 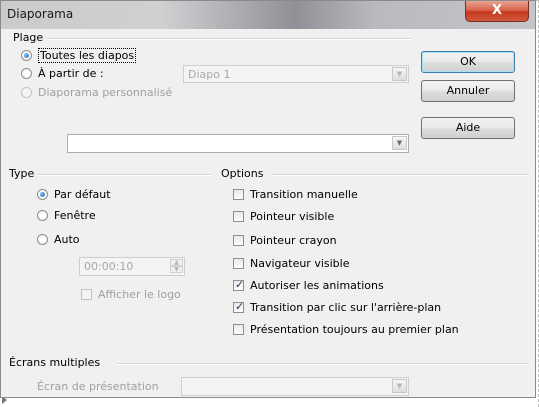 I want to click on start-slide-value: Diapo 1, so click(x=209, y=74).